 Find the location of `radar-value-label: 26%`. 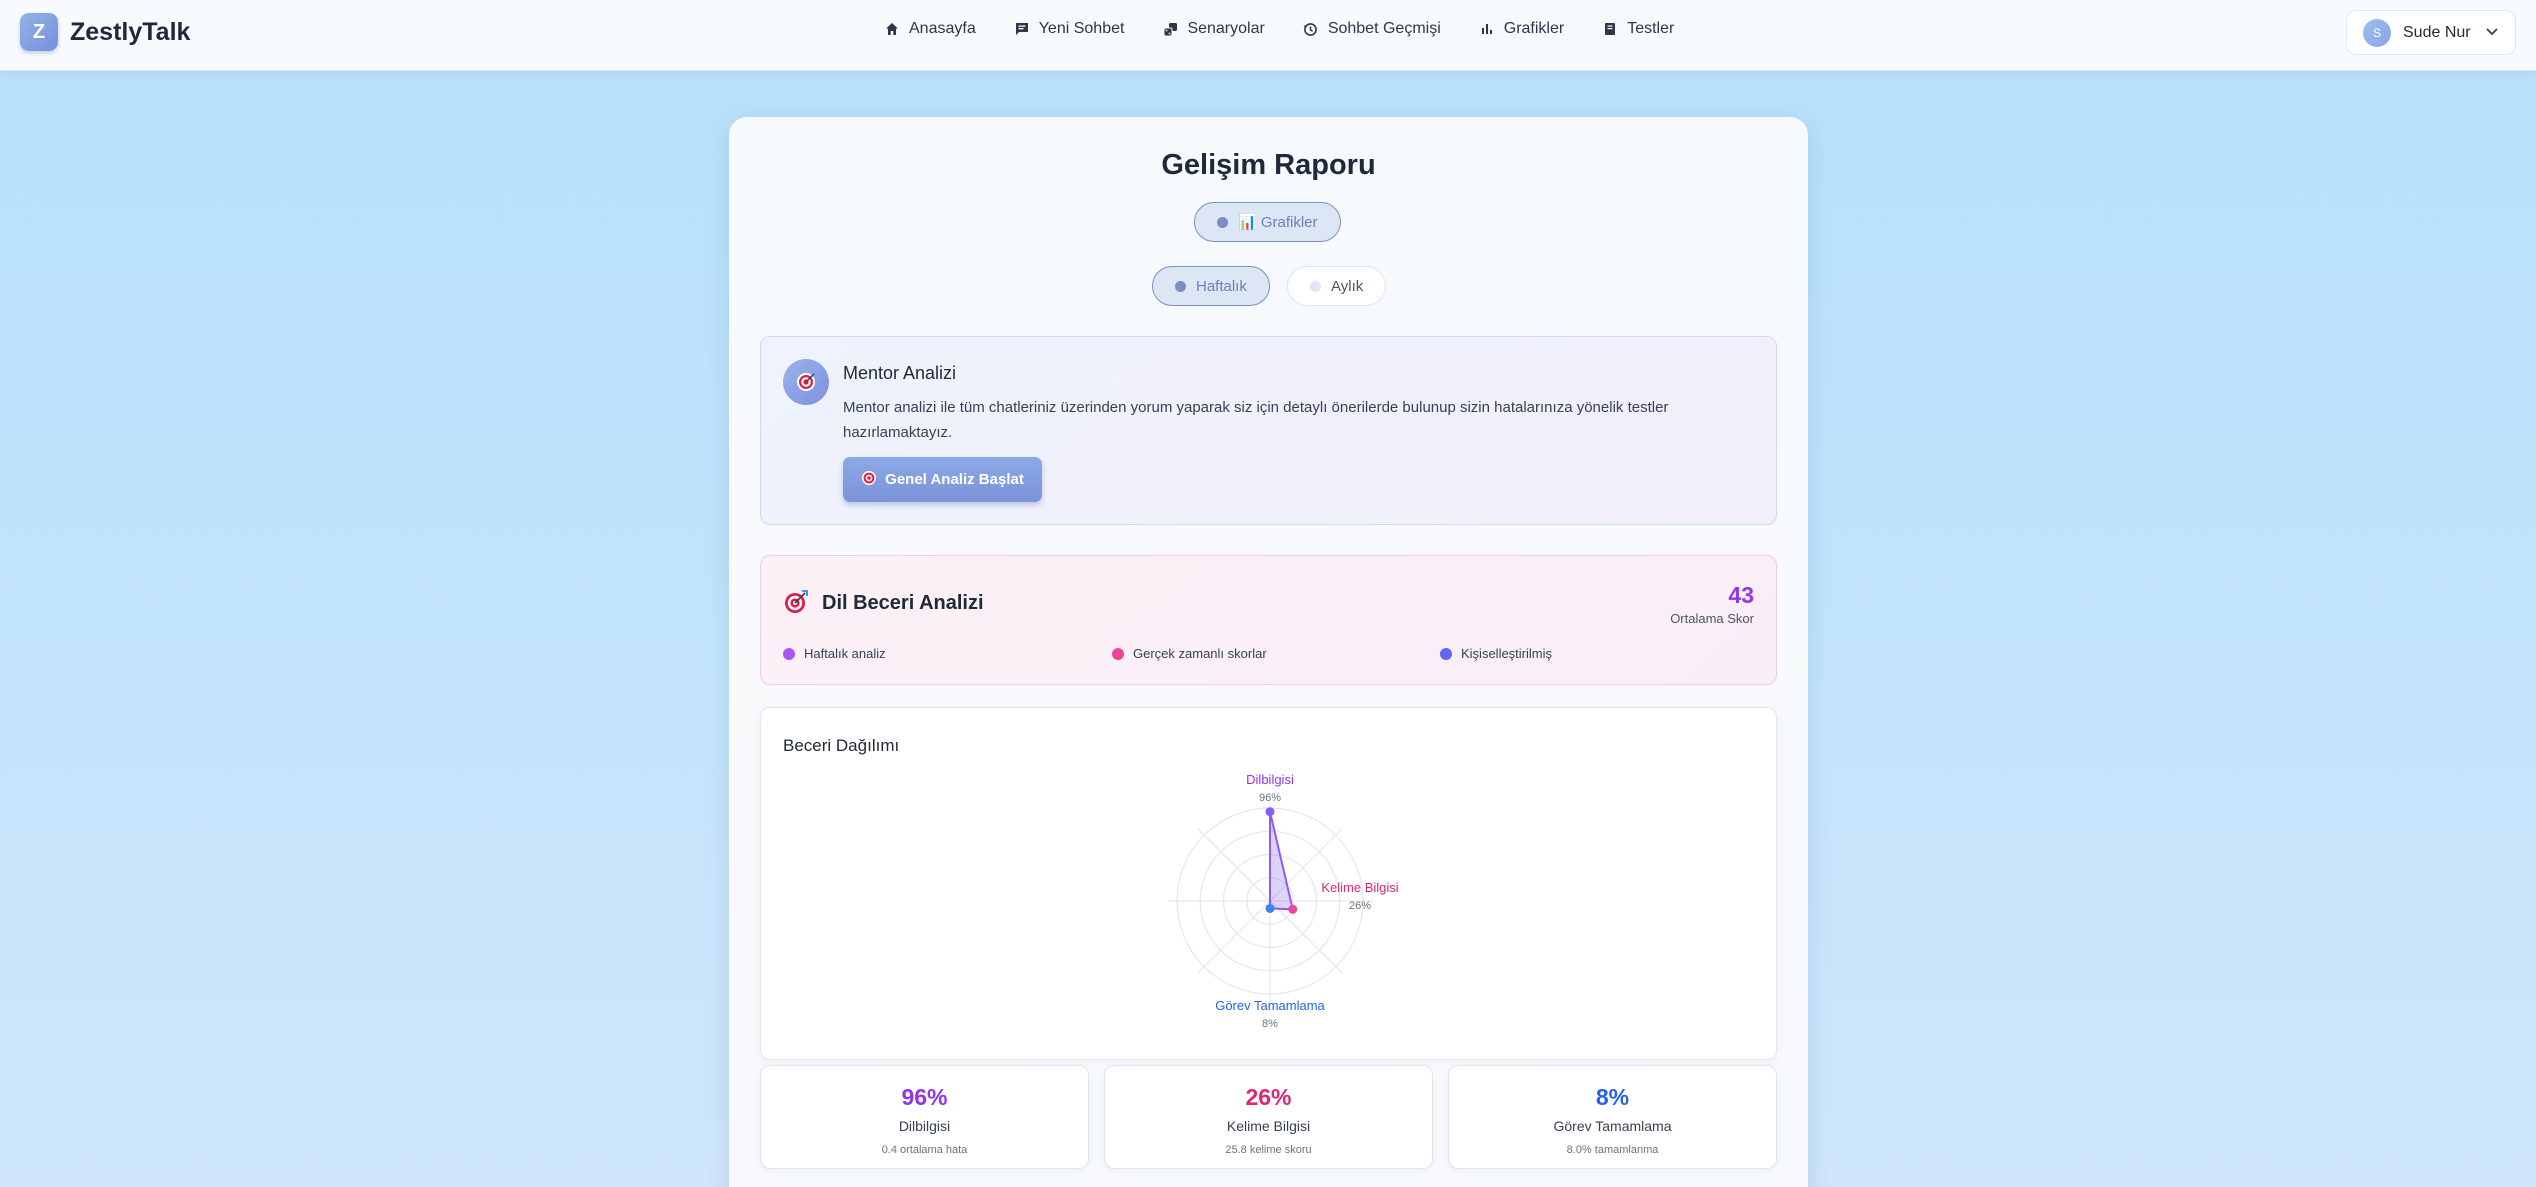

radar-value-label: 26% is located at coordinates (1360, 906).